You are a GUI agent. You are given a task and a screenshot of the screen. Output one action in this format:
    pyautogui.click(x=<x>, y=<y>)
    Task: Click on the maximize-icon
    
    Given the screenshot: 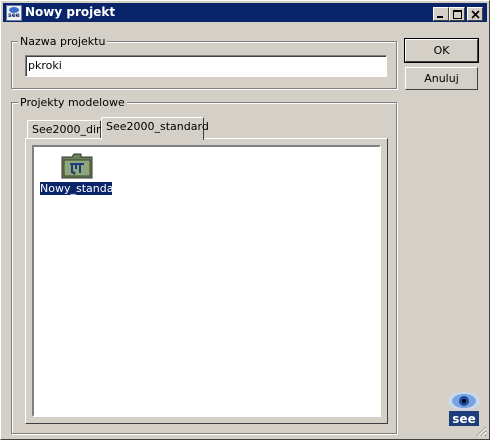 What is the action you would take?
    pyautogui.click(x=457, y=14)
    